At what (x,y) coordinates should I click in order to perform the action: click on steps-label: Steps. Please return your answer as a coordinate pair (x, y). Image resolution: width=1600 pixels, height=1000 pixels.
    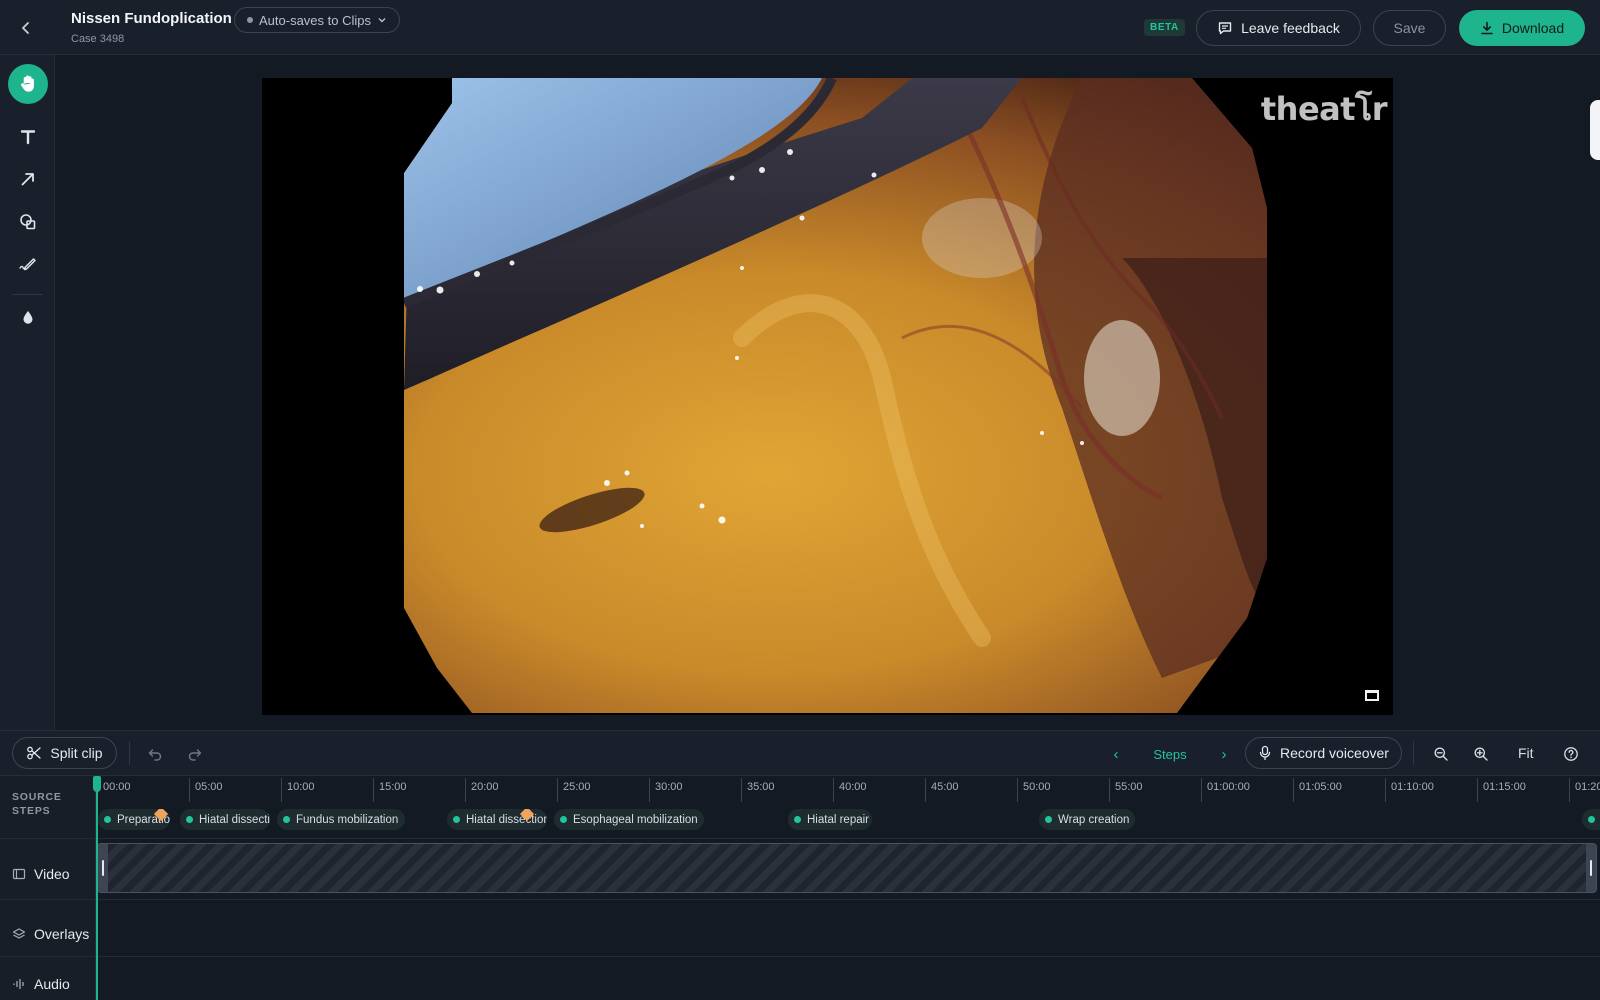
    Looking at the image, I should click on (1170, 754).